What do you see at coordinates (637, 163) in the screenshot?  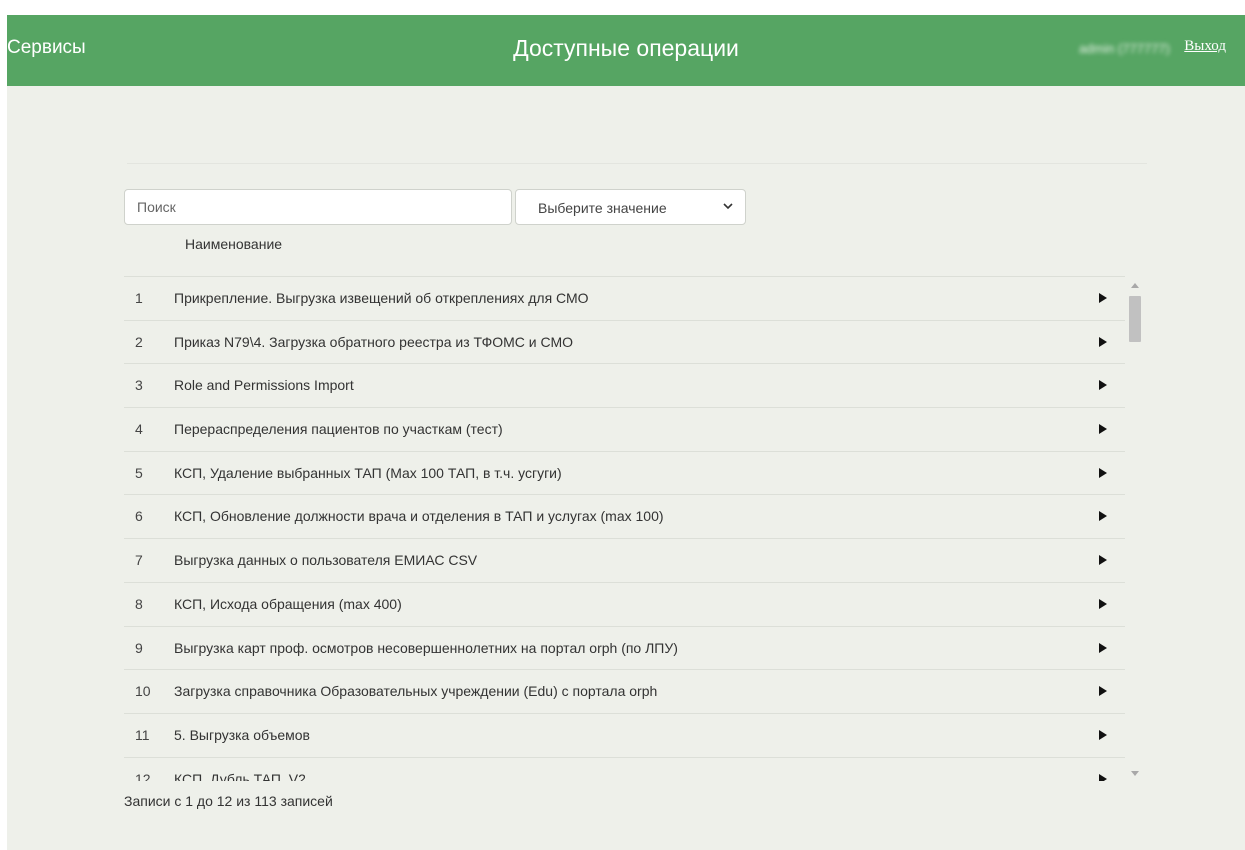 I see `divider` at bounding box center [637, 163].